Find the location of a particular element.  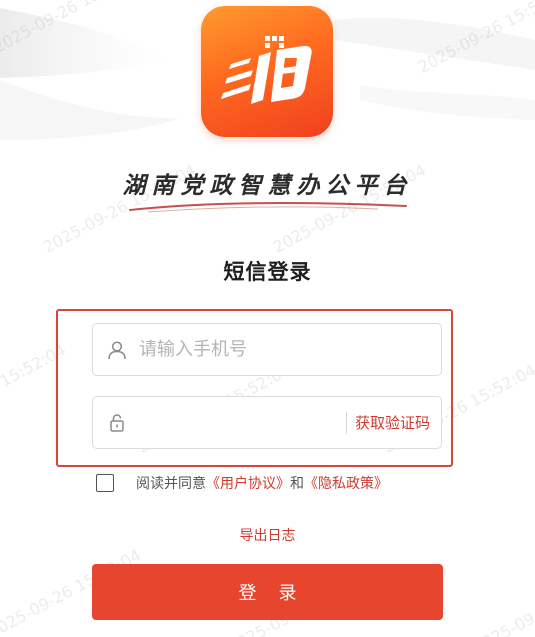

title-underline is located at coordinates (268, 207).